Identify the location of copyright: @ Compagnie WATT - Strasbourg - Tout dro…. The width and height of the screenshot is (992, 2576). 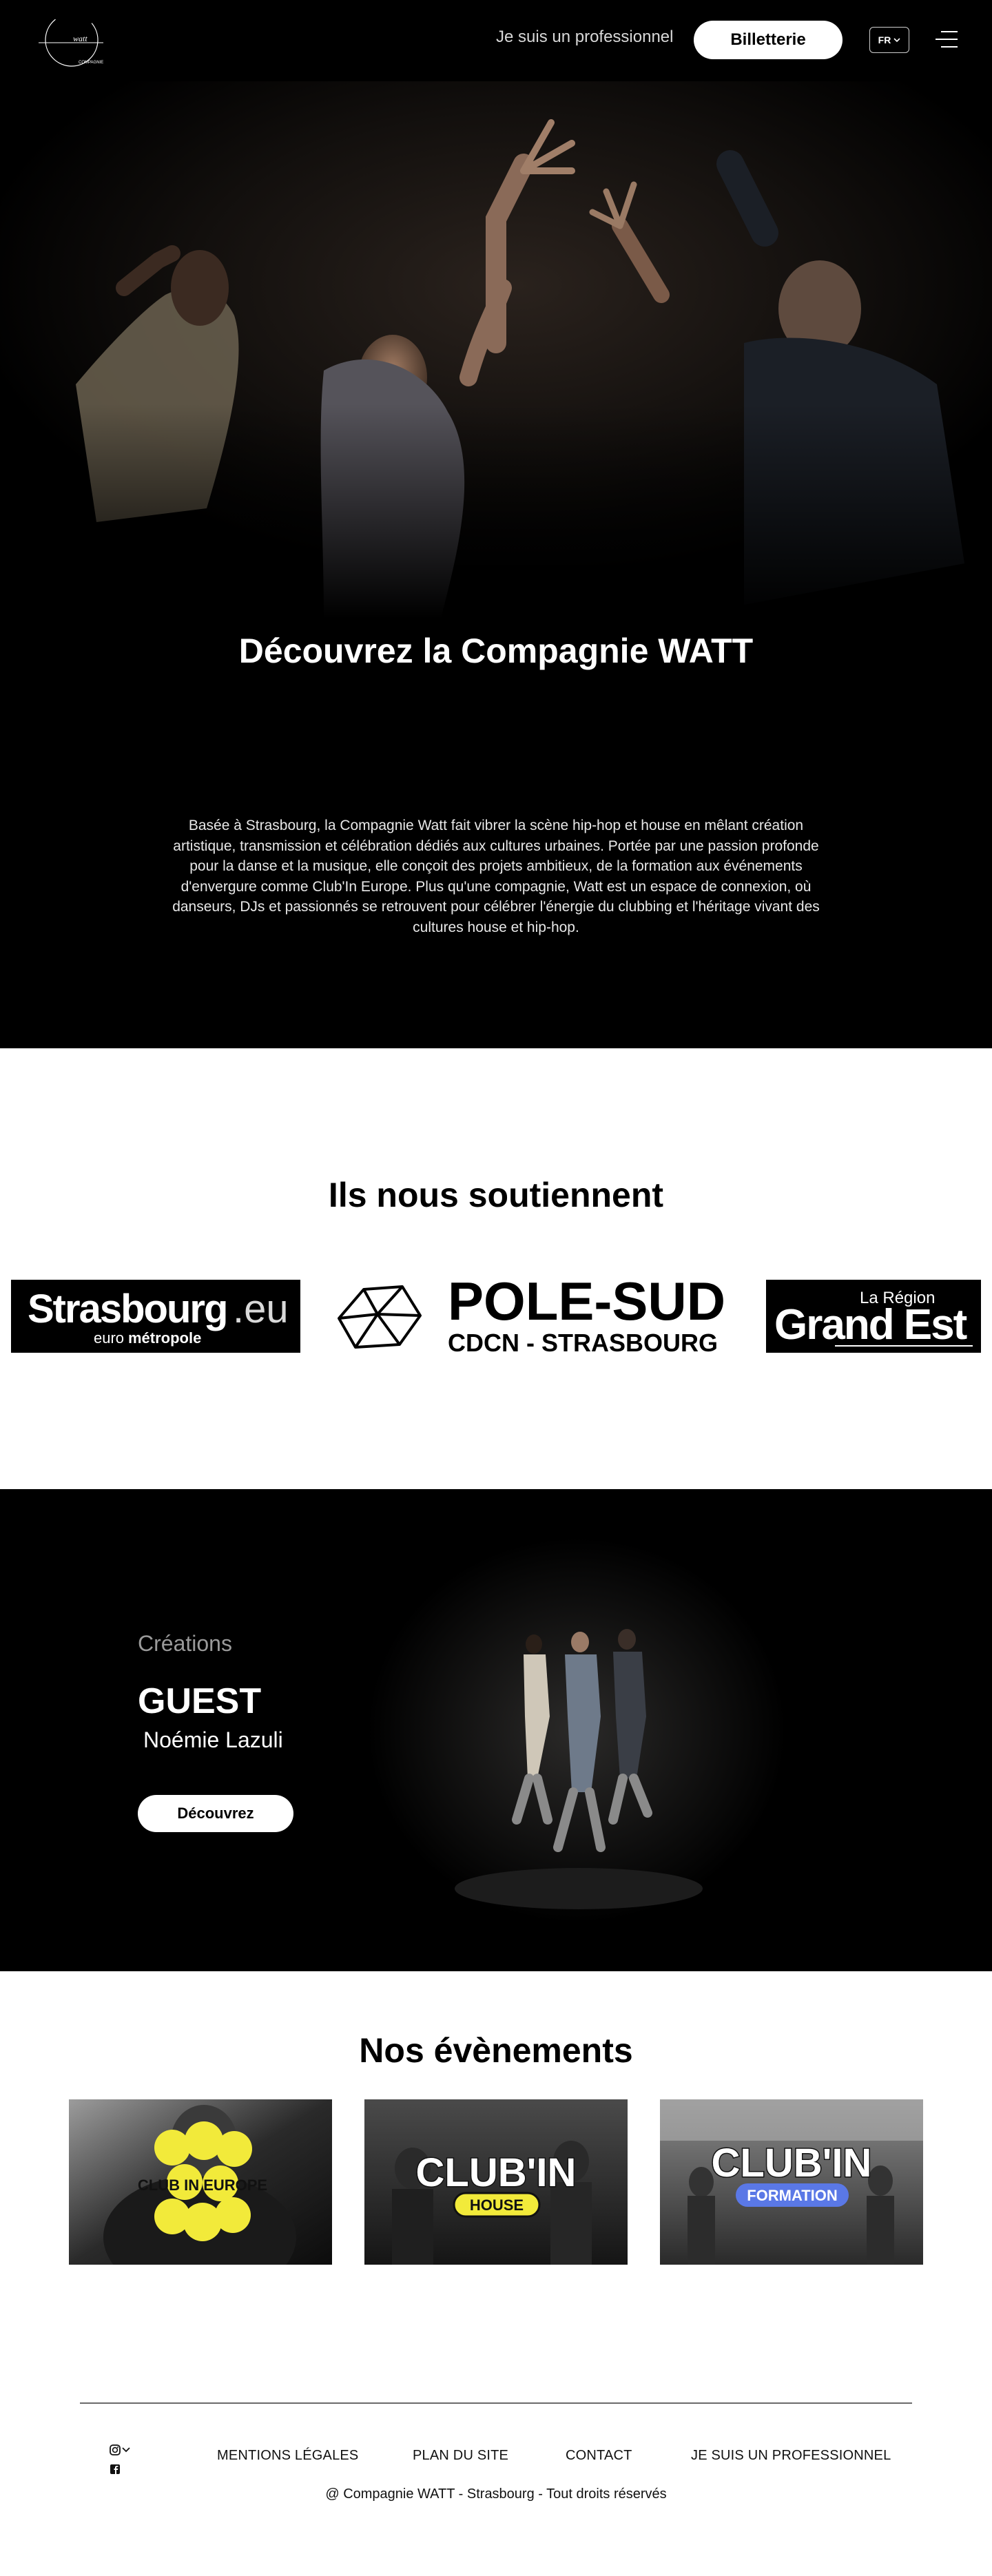
(496, 2494).